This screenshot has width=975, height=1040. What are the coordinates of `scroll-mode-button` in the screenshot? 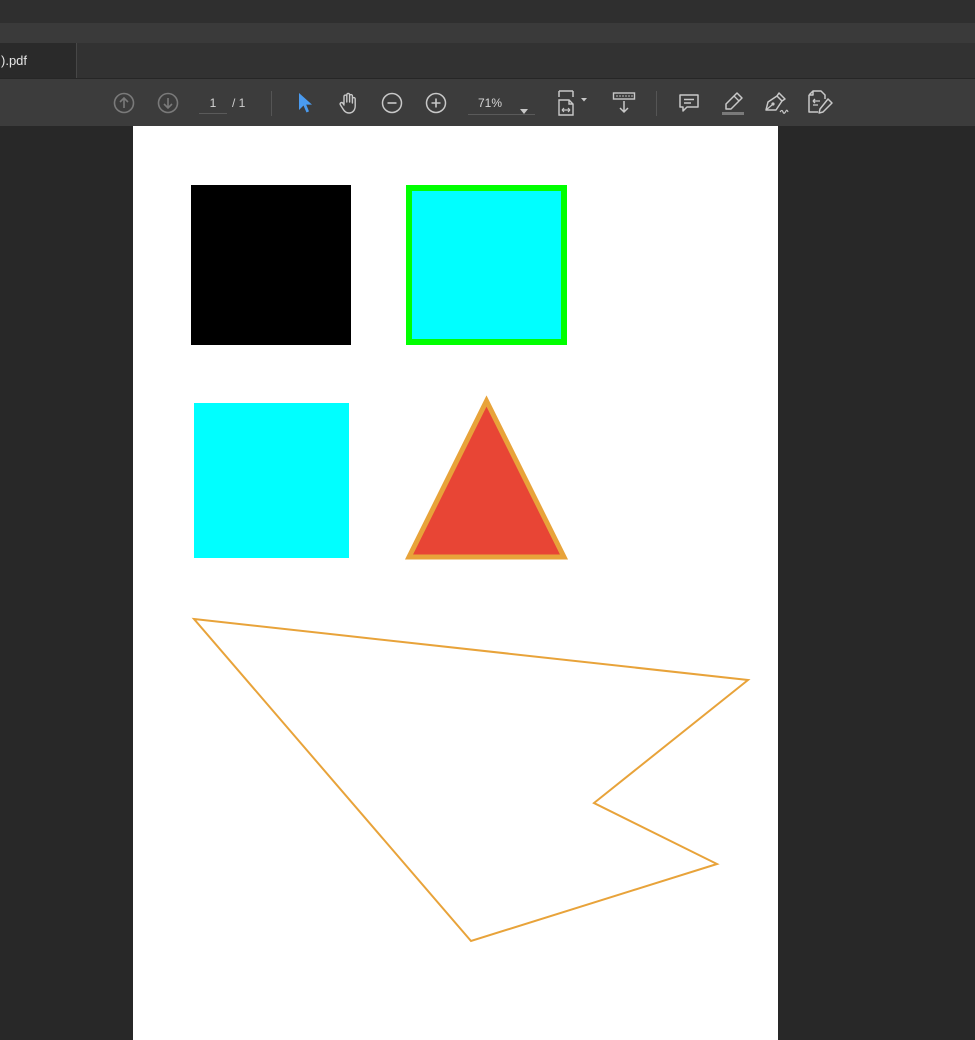 It's located at (624, 102).